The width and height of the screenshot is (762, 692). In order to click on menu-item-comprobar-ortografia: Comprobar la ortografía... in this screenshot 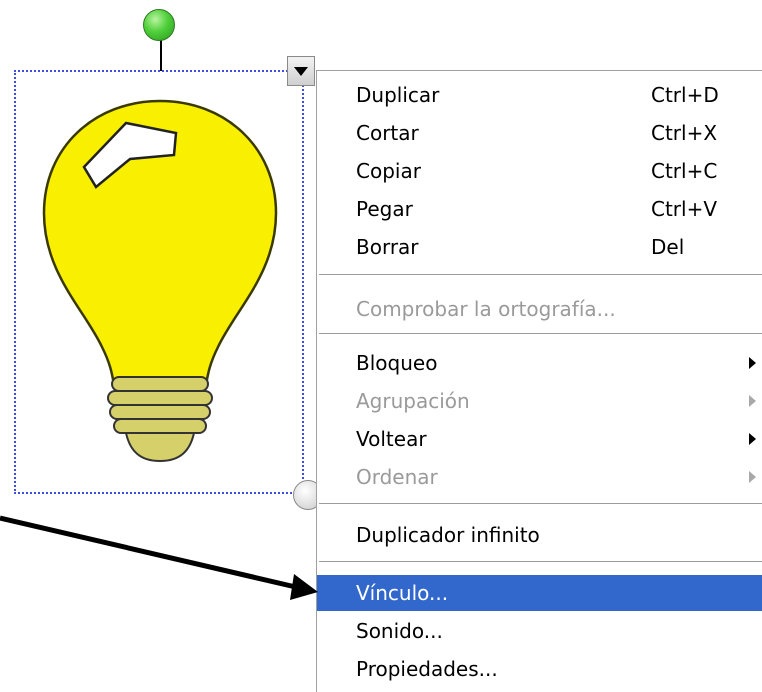, I will do `click(539, 309)`.